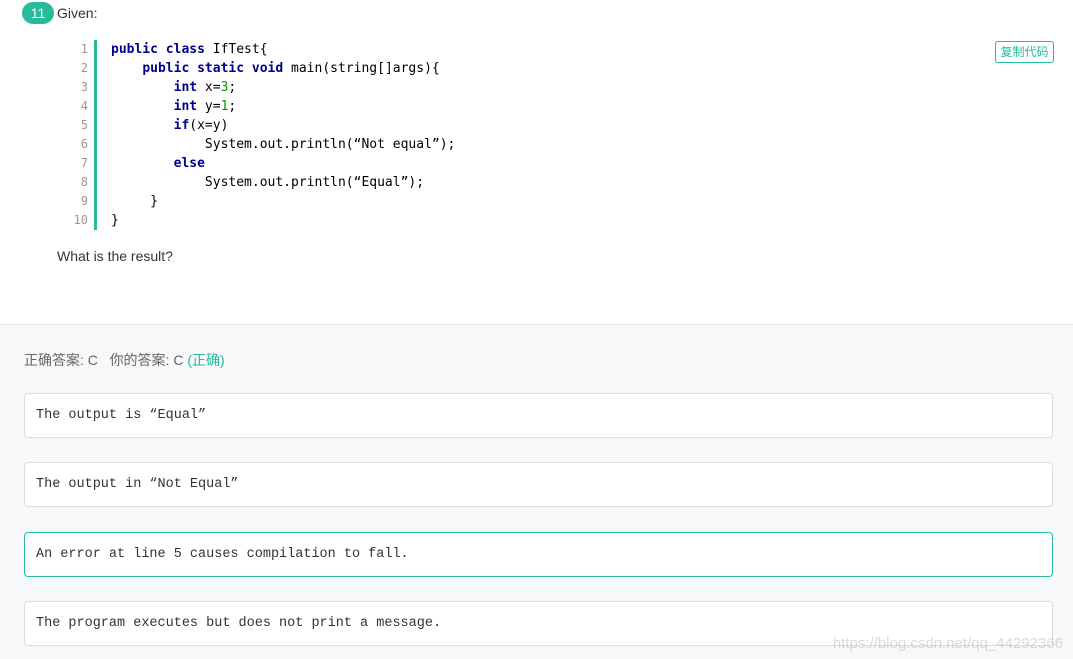 This screenshot has width=1073, height=659. What do you see at coordinates (283, 106) in the screenshot?
I see `code-line: int y=1;` at bounding box center [283, 106].